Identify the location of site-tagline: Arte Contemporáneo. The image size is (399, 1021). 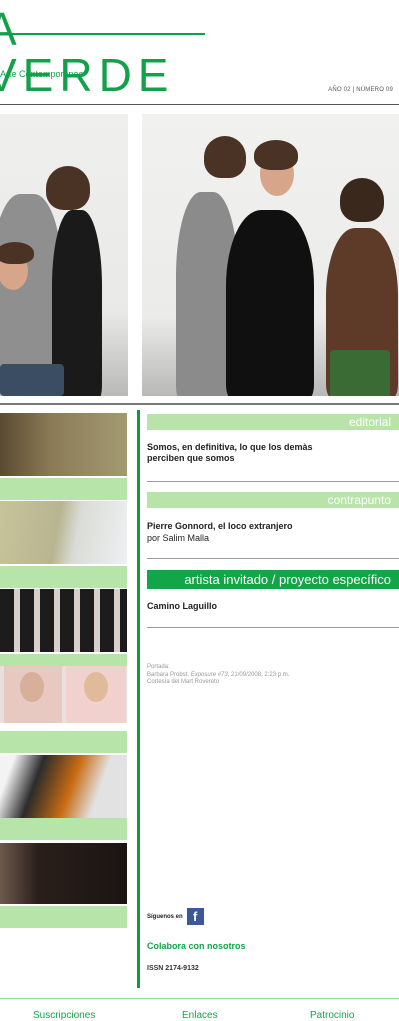
(42, 74).